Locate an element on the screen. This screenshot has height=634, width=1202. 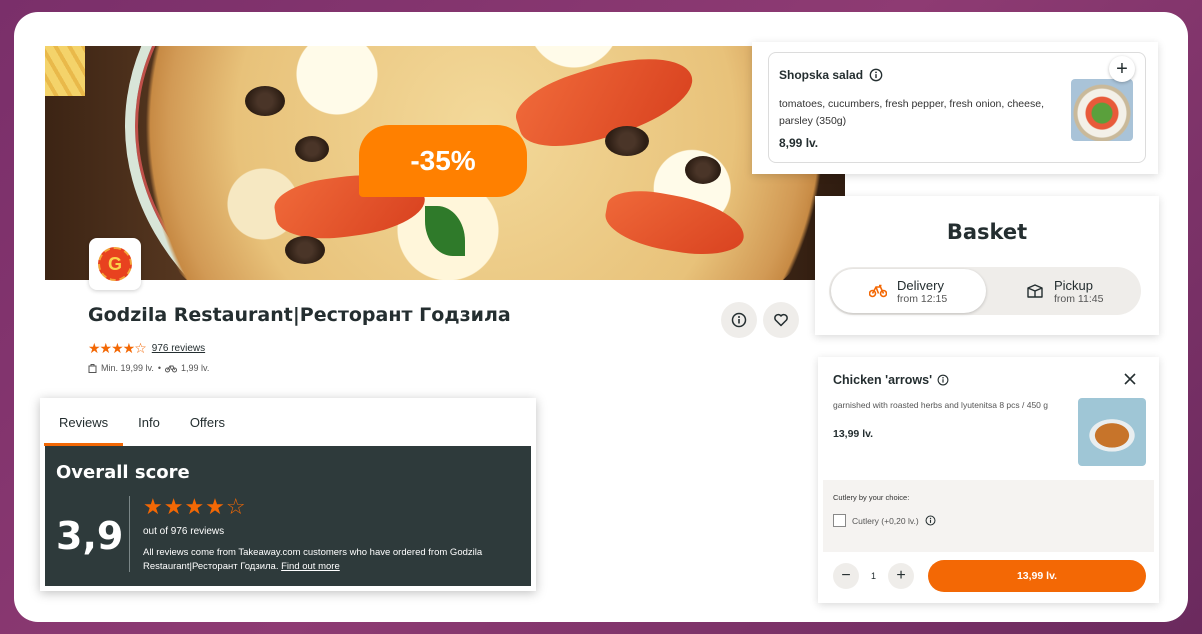
rating-row: ★★★★☆ 976 reviews is located at coordinates (146, 348).